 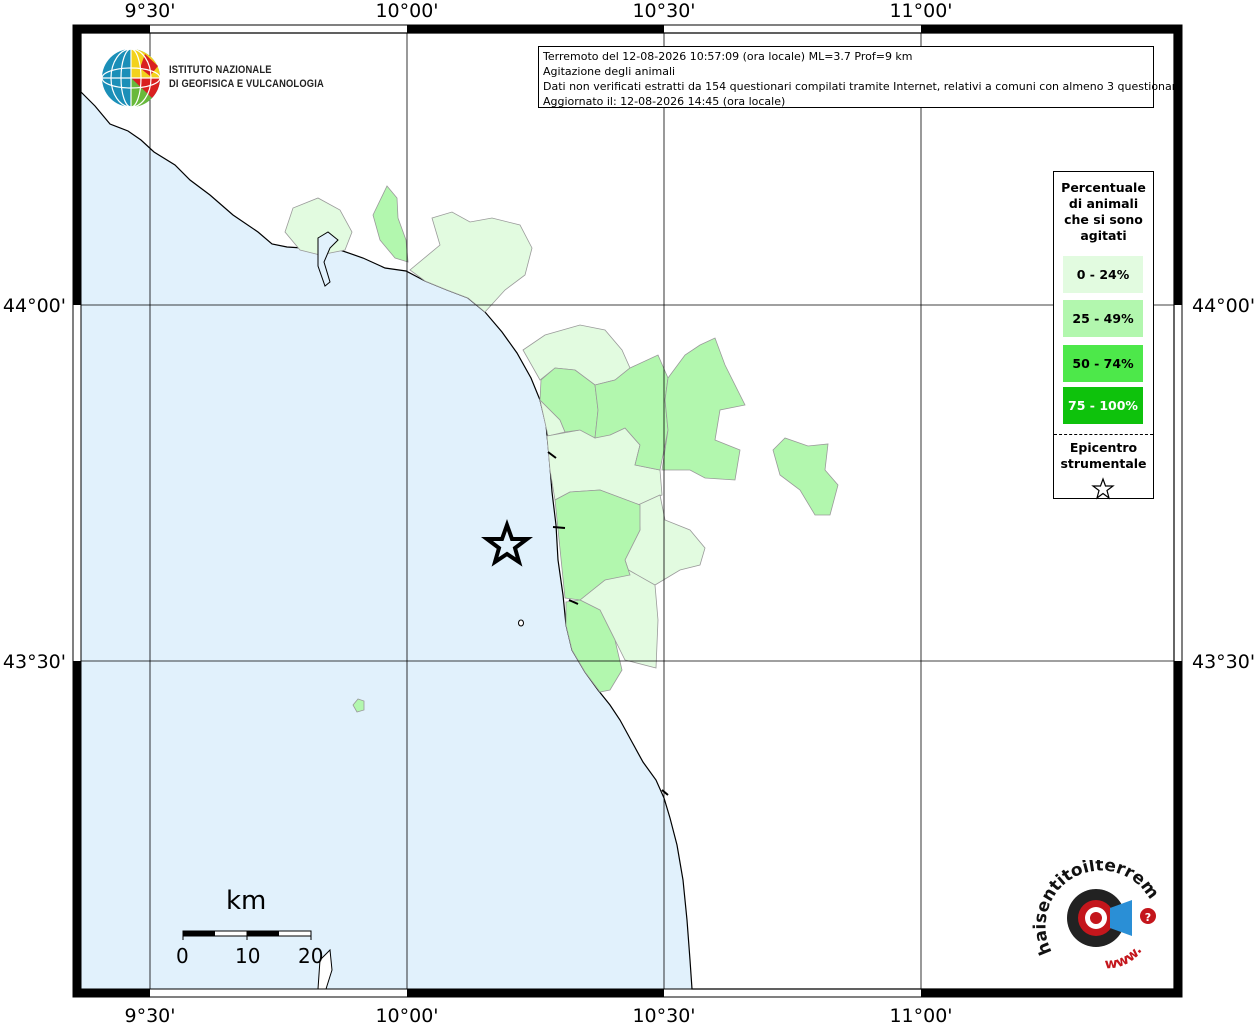 I want to click on lon-tick-top: 9°30', so click(x=150, y=11).